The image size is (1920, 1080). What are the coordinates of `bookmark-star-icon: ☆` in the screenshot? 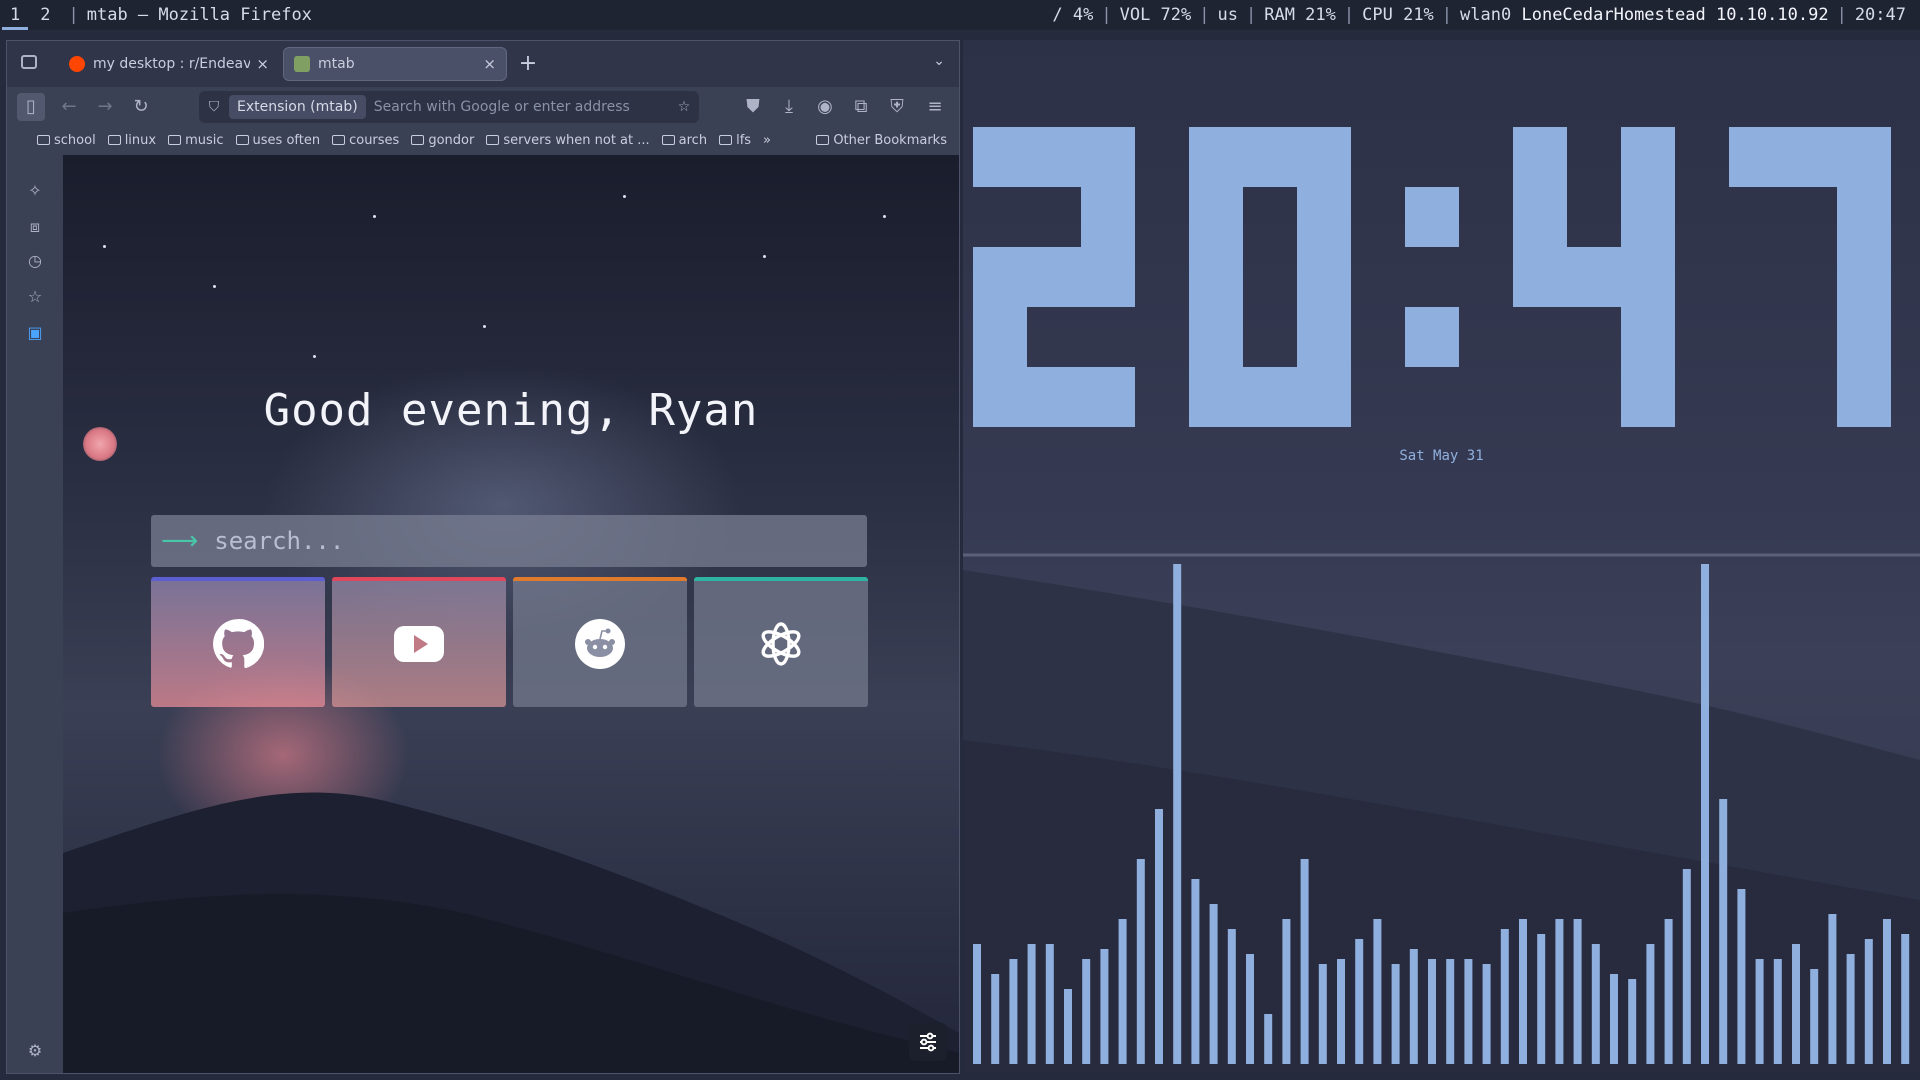 It's located at (684, 107).